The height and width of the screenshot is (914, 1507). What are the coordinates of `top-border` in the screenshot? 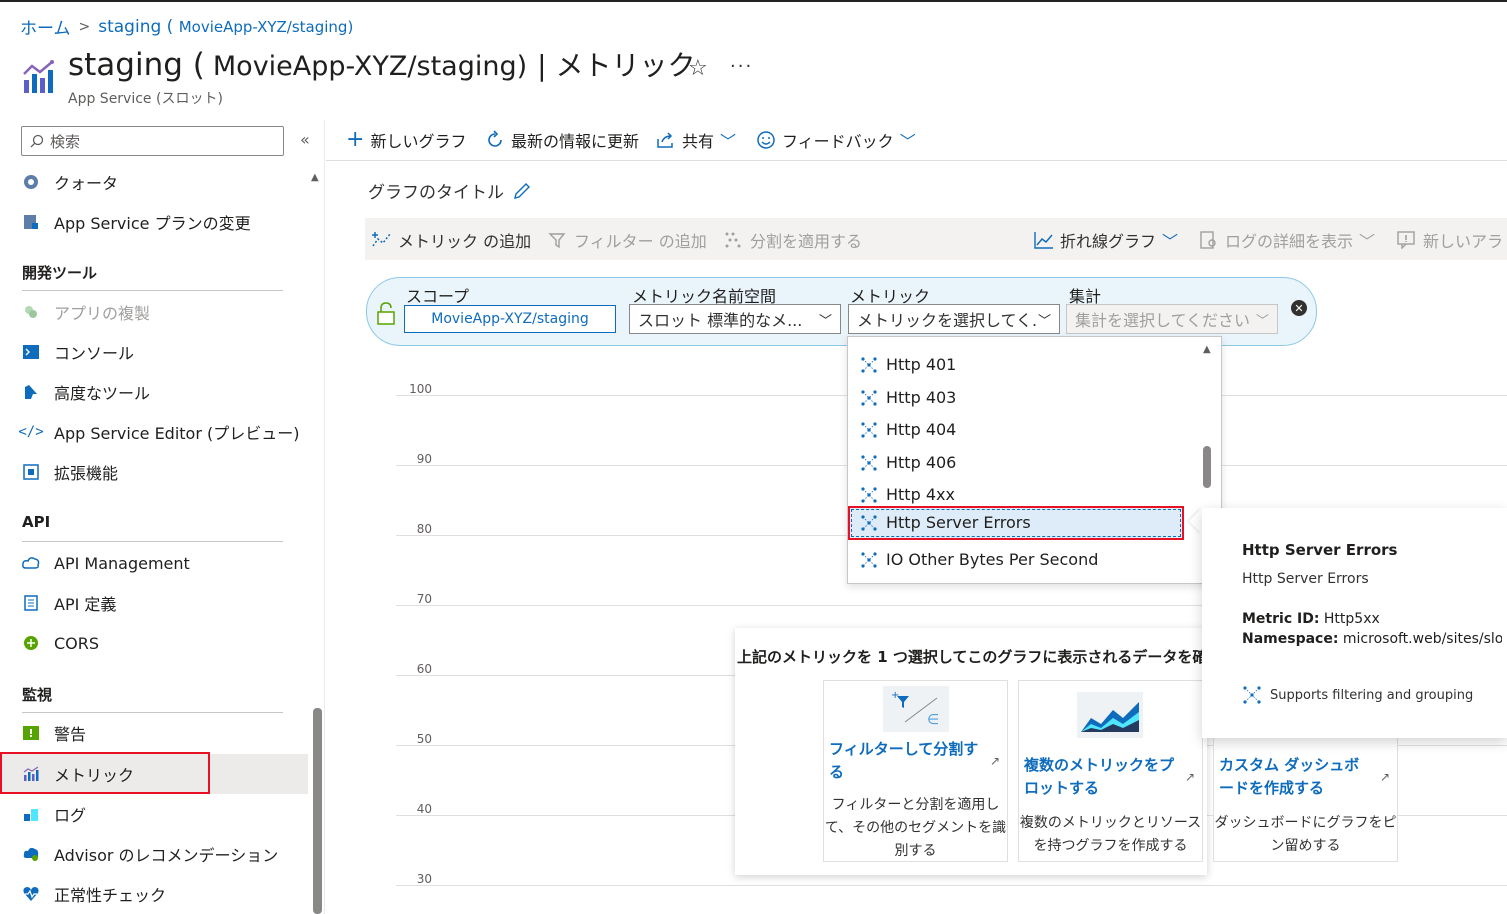 It's located at (753, 1).